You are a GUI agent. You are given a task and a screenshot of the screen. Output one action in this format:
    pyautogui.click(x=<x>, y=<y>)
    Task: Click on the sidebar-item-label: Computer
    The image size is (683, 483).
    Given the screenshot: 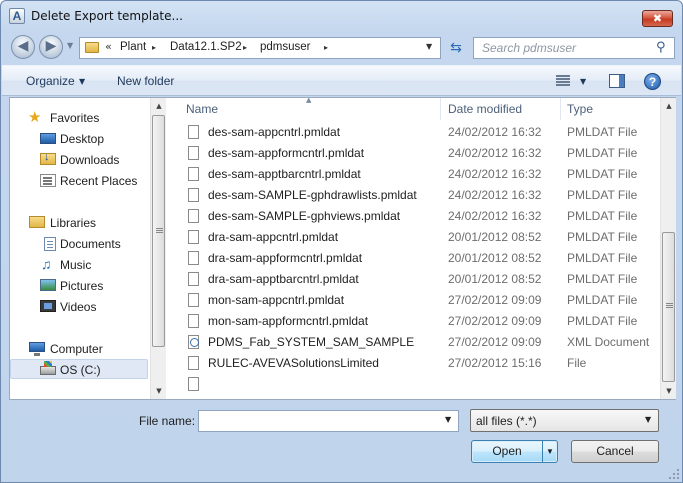 What is the action you would take?
    pyautogui.click(x=76, y=349)
    